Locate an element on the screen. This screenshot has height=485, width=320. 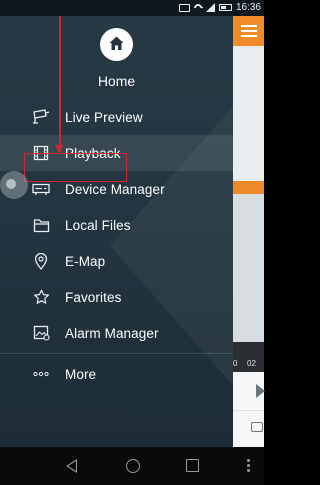
play-icon is located at coordinates (260, 391).